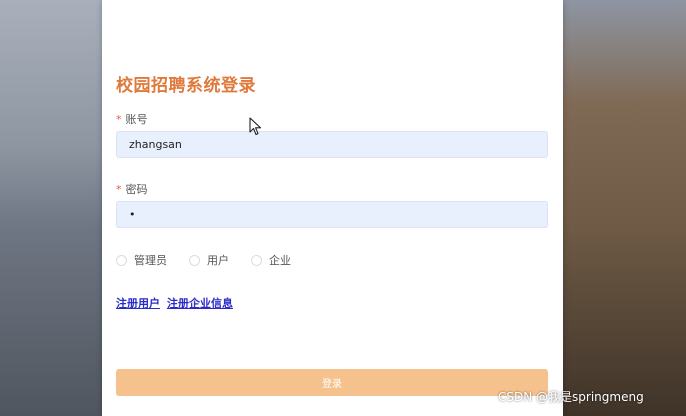  What do you see at coordinates (138, 303) in the screenshot?
I see `register-user-link: 注册用户` at bounding box center [138, 303].